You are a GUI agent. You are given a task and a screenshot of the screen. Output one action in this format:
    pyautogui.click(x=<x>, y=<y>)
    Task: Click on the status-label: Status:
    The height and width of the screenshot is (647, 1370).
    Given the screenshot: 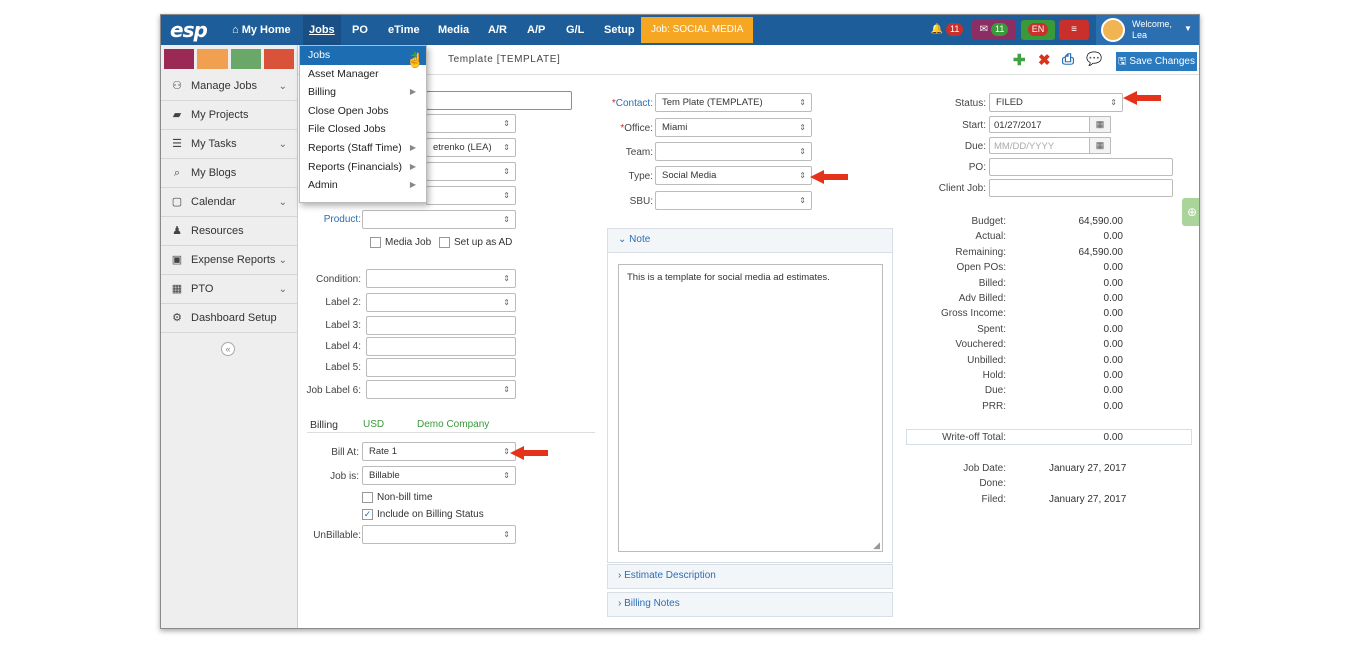 What is the action you would take?
    pyautogui.click(x=970, y=103)
    